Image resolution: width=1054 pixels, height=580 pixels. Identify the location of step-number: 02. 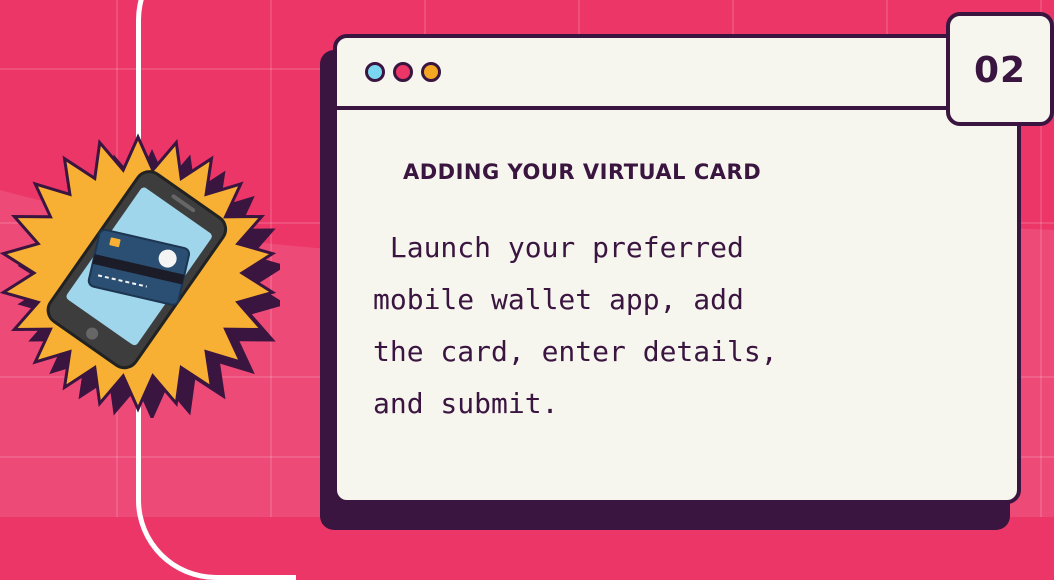
(1000, 70).